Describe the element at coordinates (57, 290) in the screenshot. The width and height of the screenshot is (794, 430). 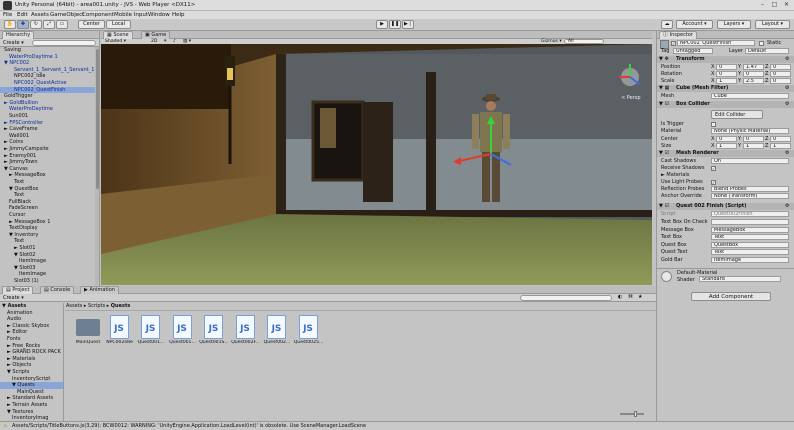
I see `tab-console: ▤ Console` at that location.